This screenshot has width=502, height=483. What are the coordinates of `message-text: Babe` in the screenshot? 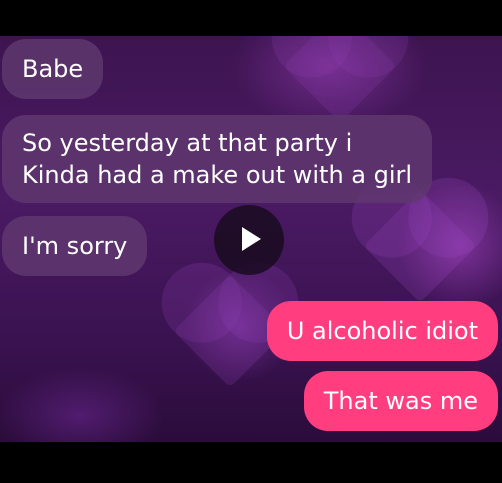 It's located at (53, 69).